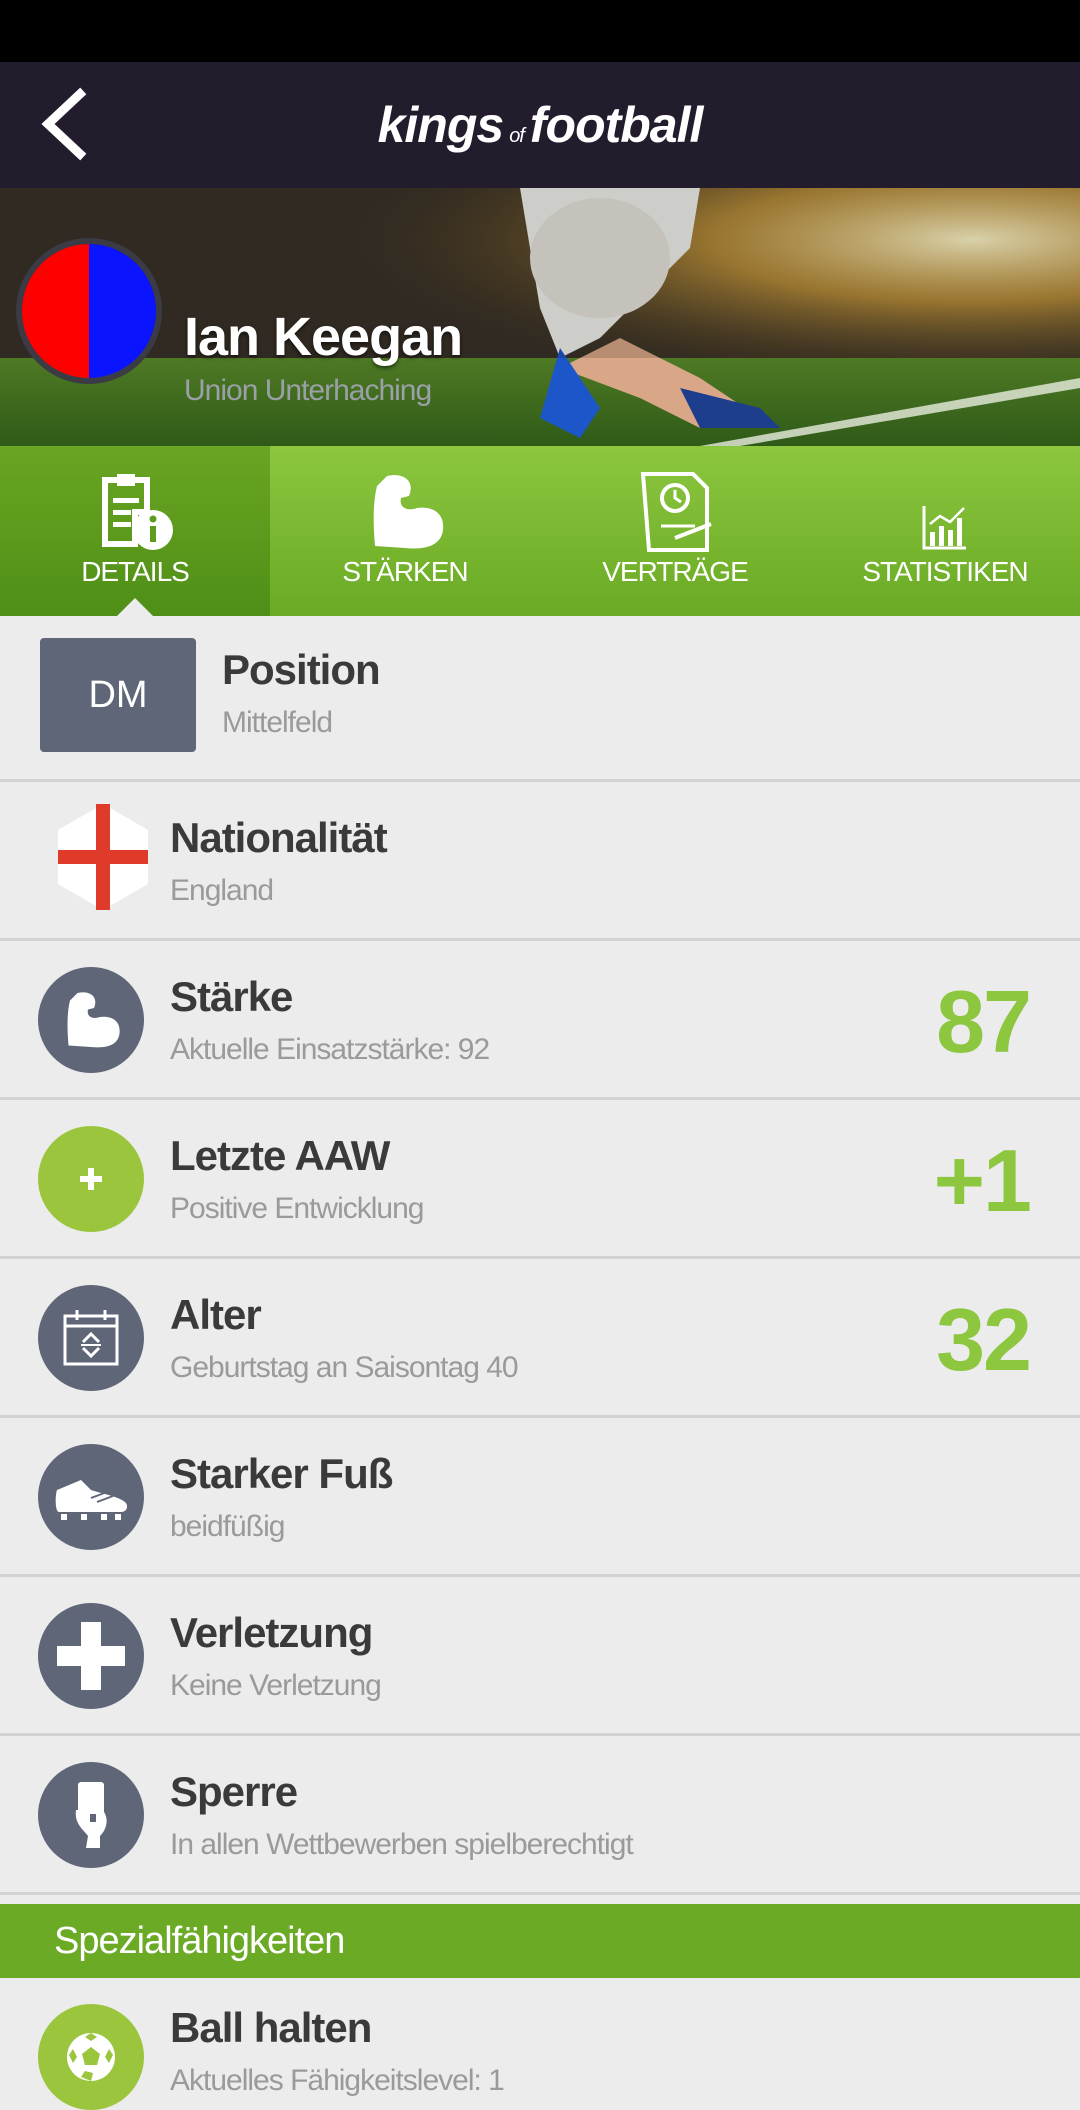 The height and width of the screenshot is (2110, 1080). Describe the element at coordinates (402, 1844) in the screenshot. I see `ban-value: In allen Wettbewerben spielberechtigt` at that location.